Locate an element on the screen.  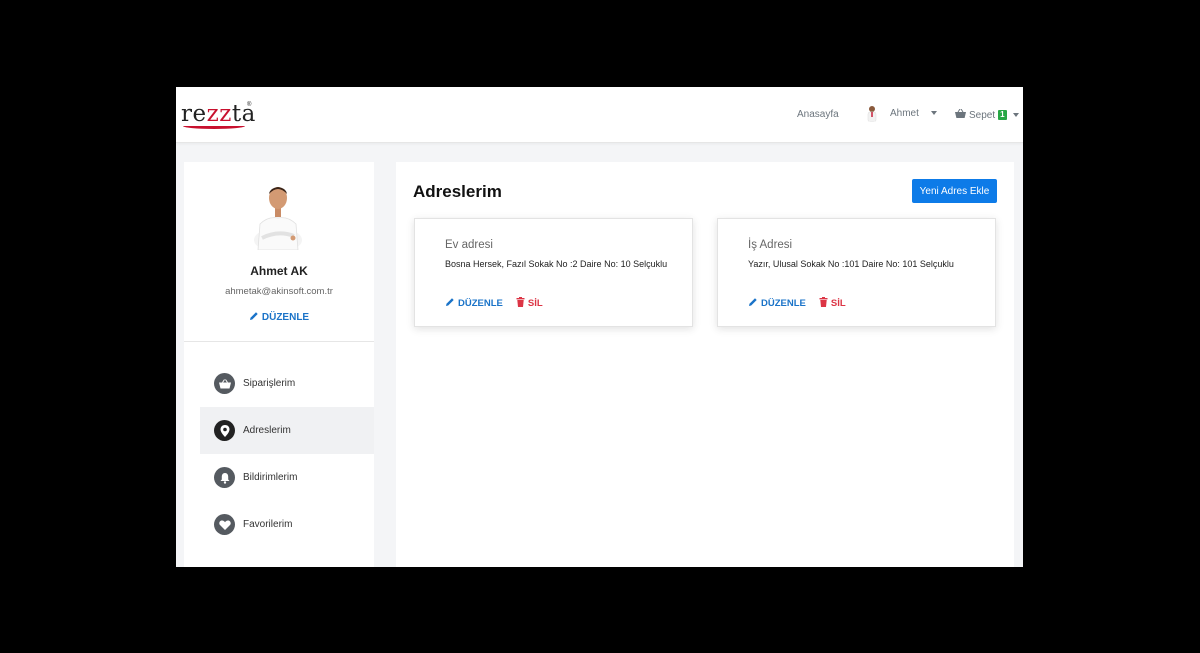
sidebar-item-label: Favorilerim is located at coordinates (268, 524).